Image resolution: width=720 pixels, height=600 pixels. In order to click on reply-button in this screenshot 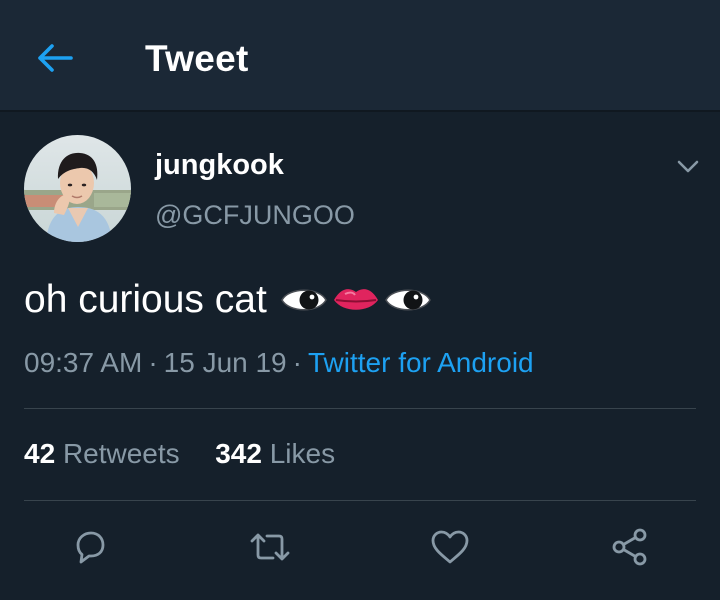, I will do `click(90, 547)`.